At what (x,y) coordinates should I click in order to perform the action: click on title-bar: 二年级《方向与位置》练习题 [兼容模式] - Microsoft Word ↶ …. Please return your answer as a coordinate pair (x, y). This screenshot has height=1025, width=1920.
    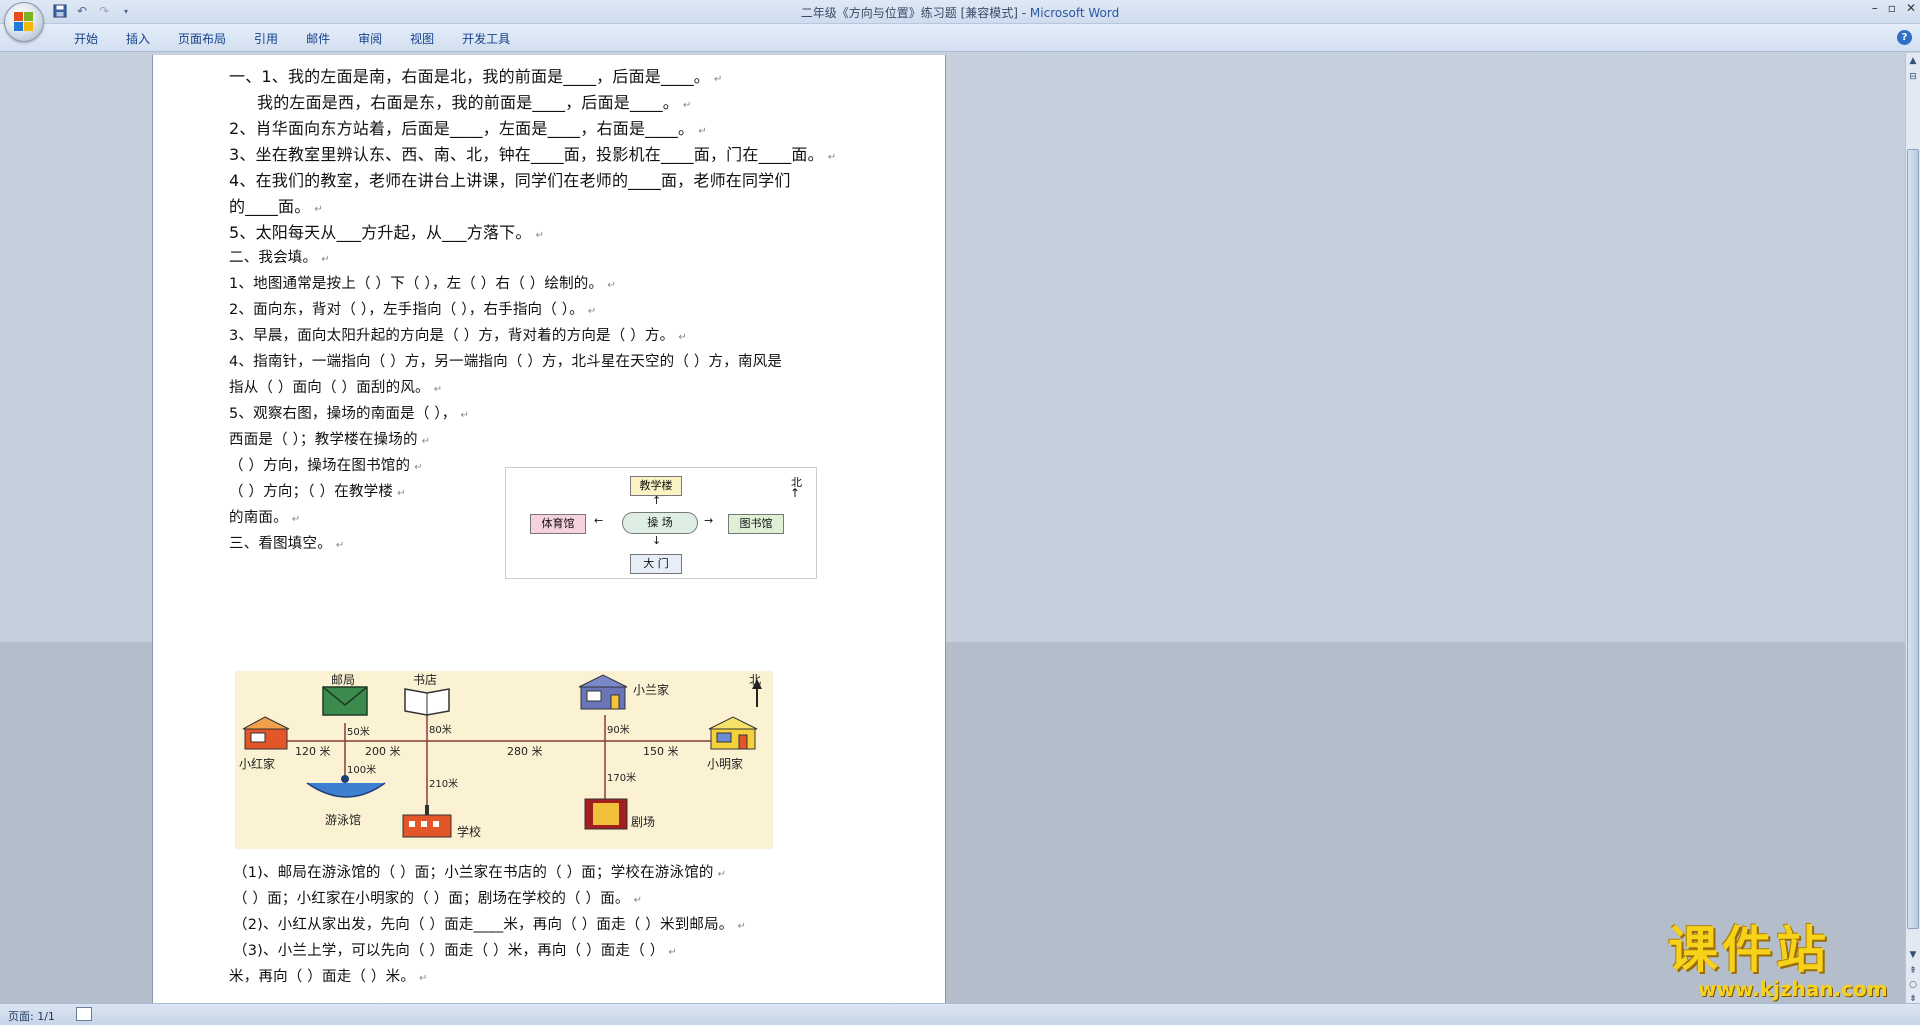
    Looking at the image, I should click on (960, 12).